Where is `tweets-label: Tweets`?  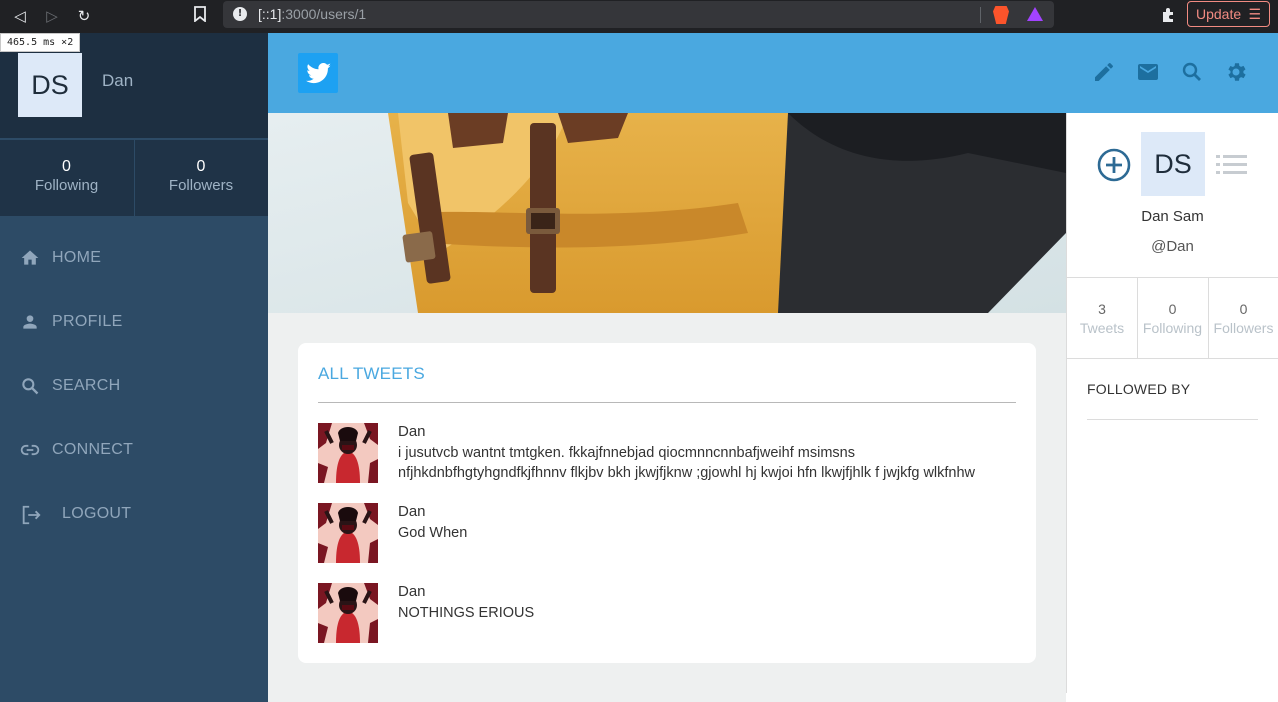
tweets-label: Tweets is located at coordinates (1102, 328).